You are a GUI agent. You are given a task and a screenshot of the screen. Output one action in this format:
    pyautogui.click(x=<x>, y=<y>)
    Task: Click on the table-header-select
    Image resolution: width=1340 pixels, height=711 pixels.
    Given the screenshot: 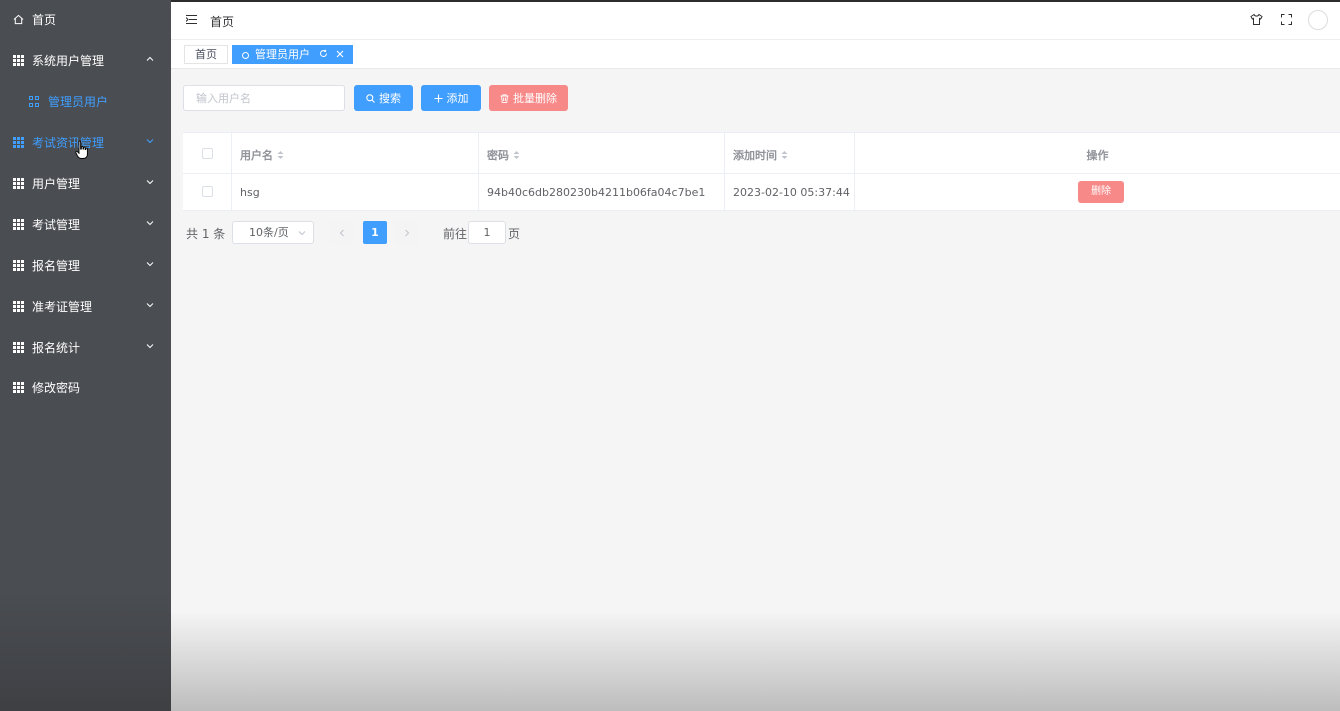 What is the action you would take?
    pyautogui.click(x=207, y=153)
    